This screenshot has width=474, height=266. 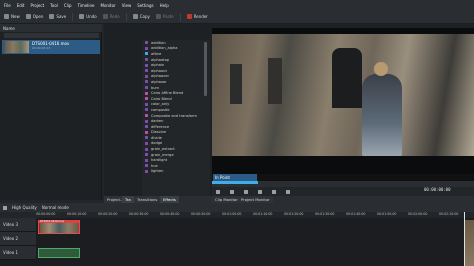 I want to click on play-icon, so click(x=260, y=191).